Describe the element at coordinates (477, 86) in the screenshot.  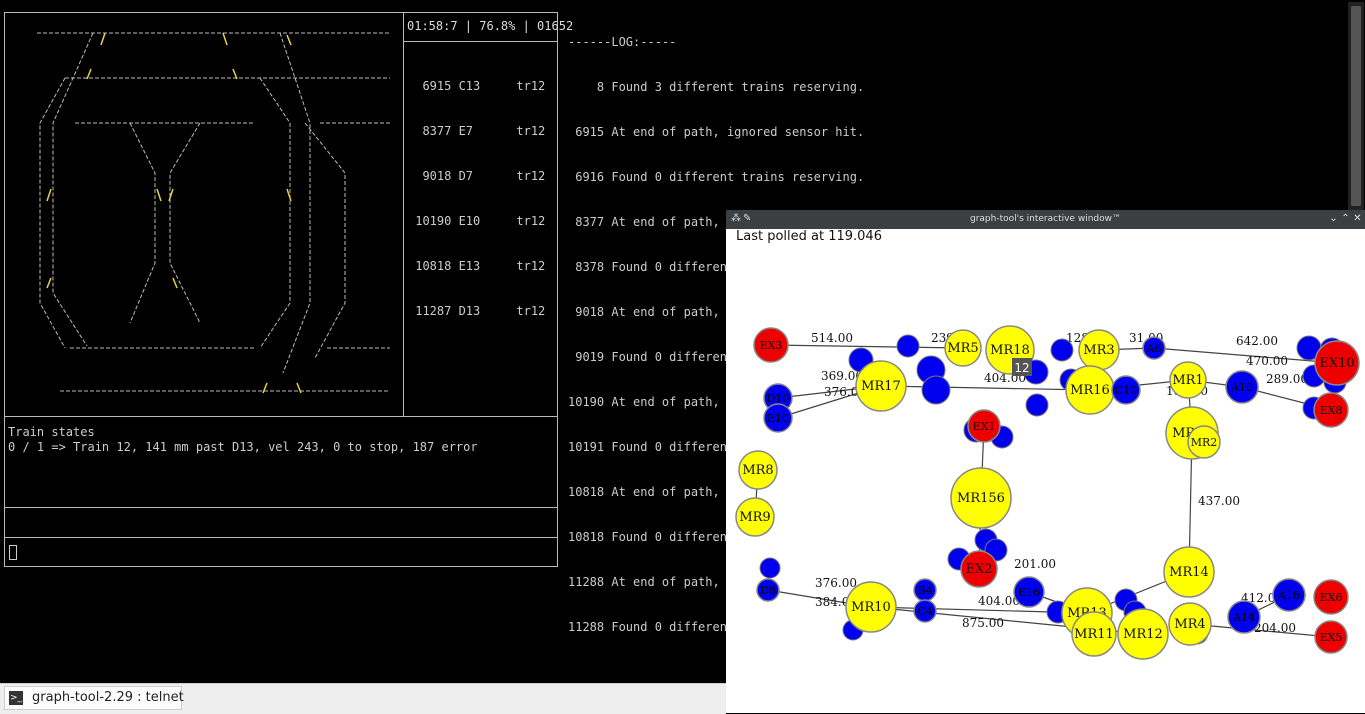
I see `table-row: 6915 C13 tr12` at that location.